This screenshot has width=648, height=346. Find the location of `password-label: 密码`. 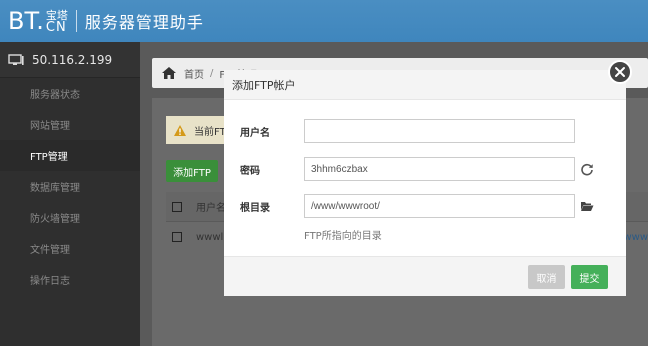

password-label: 密码 is located at coordinates (250, 171).